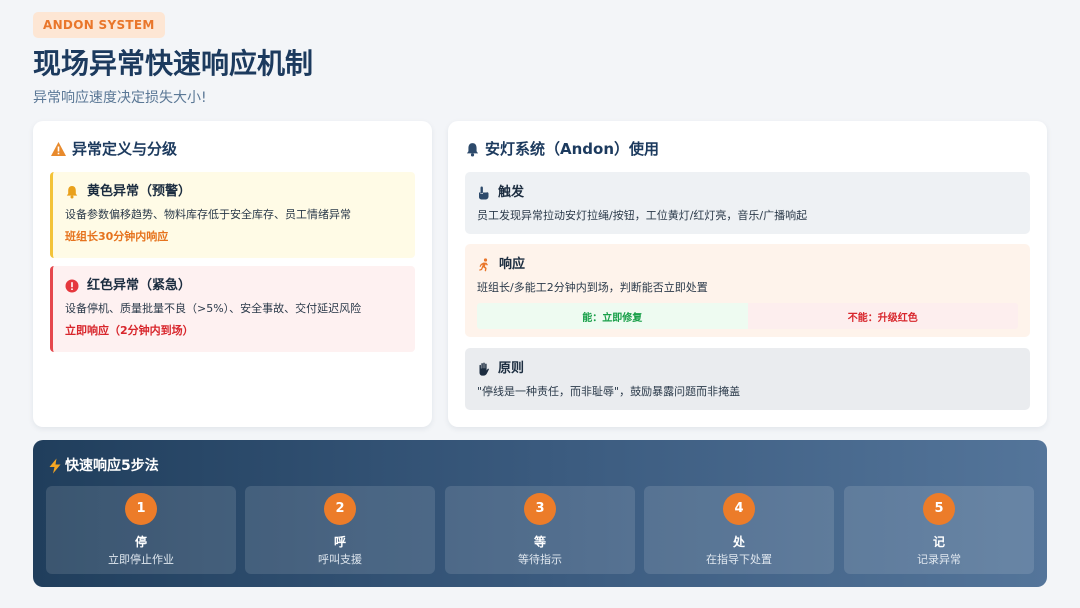 The height and width of the screenshot is (608, 1080). What do you see at coordinates (572, 149) in the screenshot?
I see `andon-usage-title: 安灯系统（Andon）使用` at bounding box center [572, 149].